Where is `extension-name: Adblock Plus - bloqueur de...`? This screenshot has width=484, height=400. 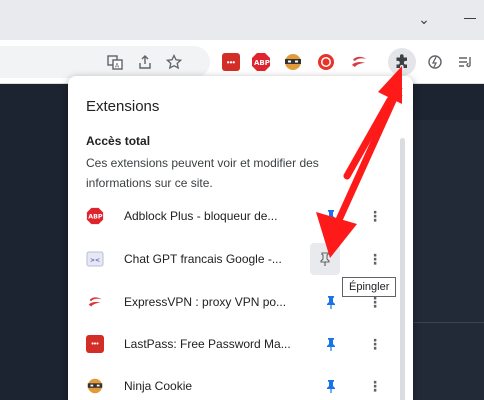 extension-name: Adblock Plus - bloqueur de... is located at coordinates (201, 216).